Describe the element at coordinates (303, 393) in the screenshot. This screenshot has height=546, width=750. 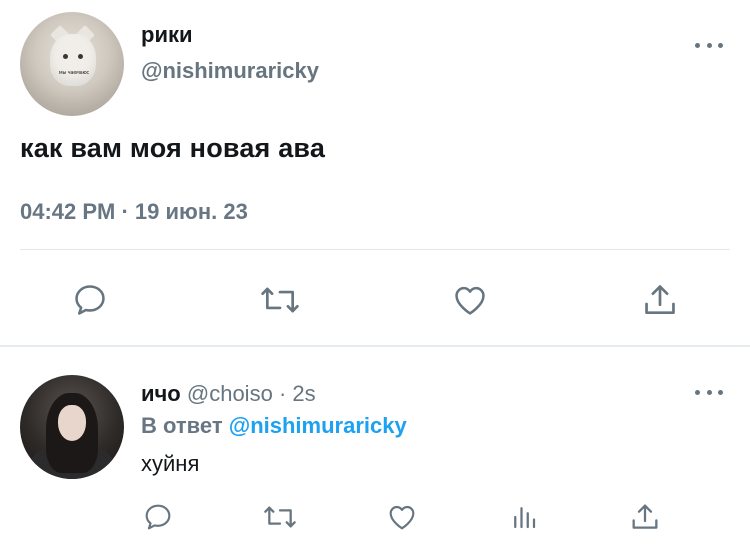
I see `reply-time: 2s` at that location.